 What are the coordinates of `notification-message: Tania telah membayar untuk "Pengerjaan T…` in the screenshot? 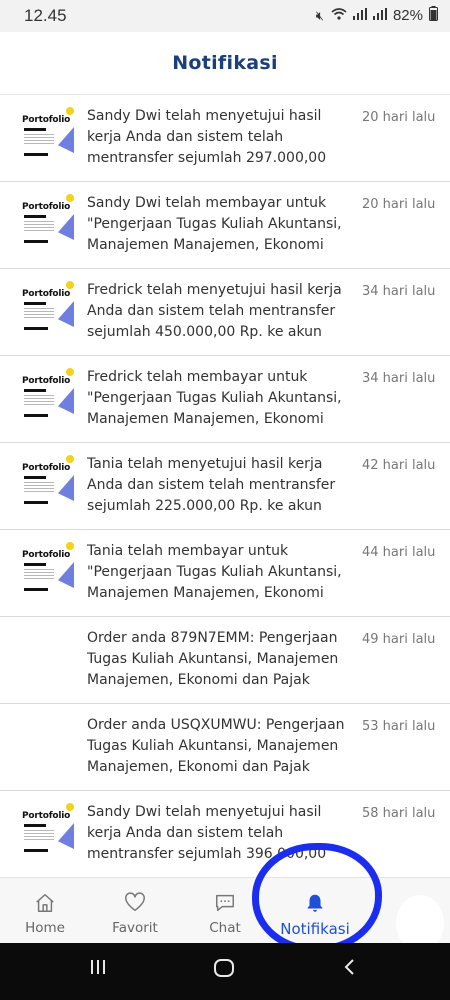 It's located at (214, 572).